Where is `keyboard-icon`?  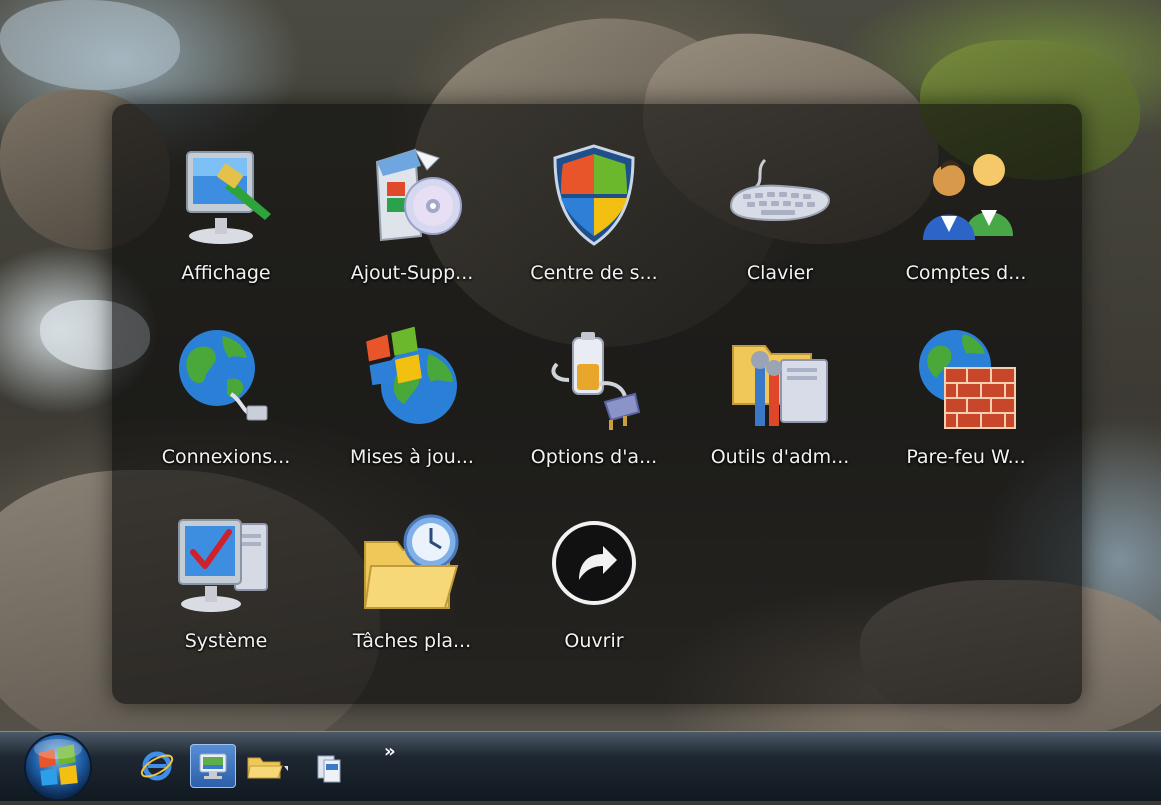 keyboard-icon is located at coordinates (780, 195).